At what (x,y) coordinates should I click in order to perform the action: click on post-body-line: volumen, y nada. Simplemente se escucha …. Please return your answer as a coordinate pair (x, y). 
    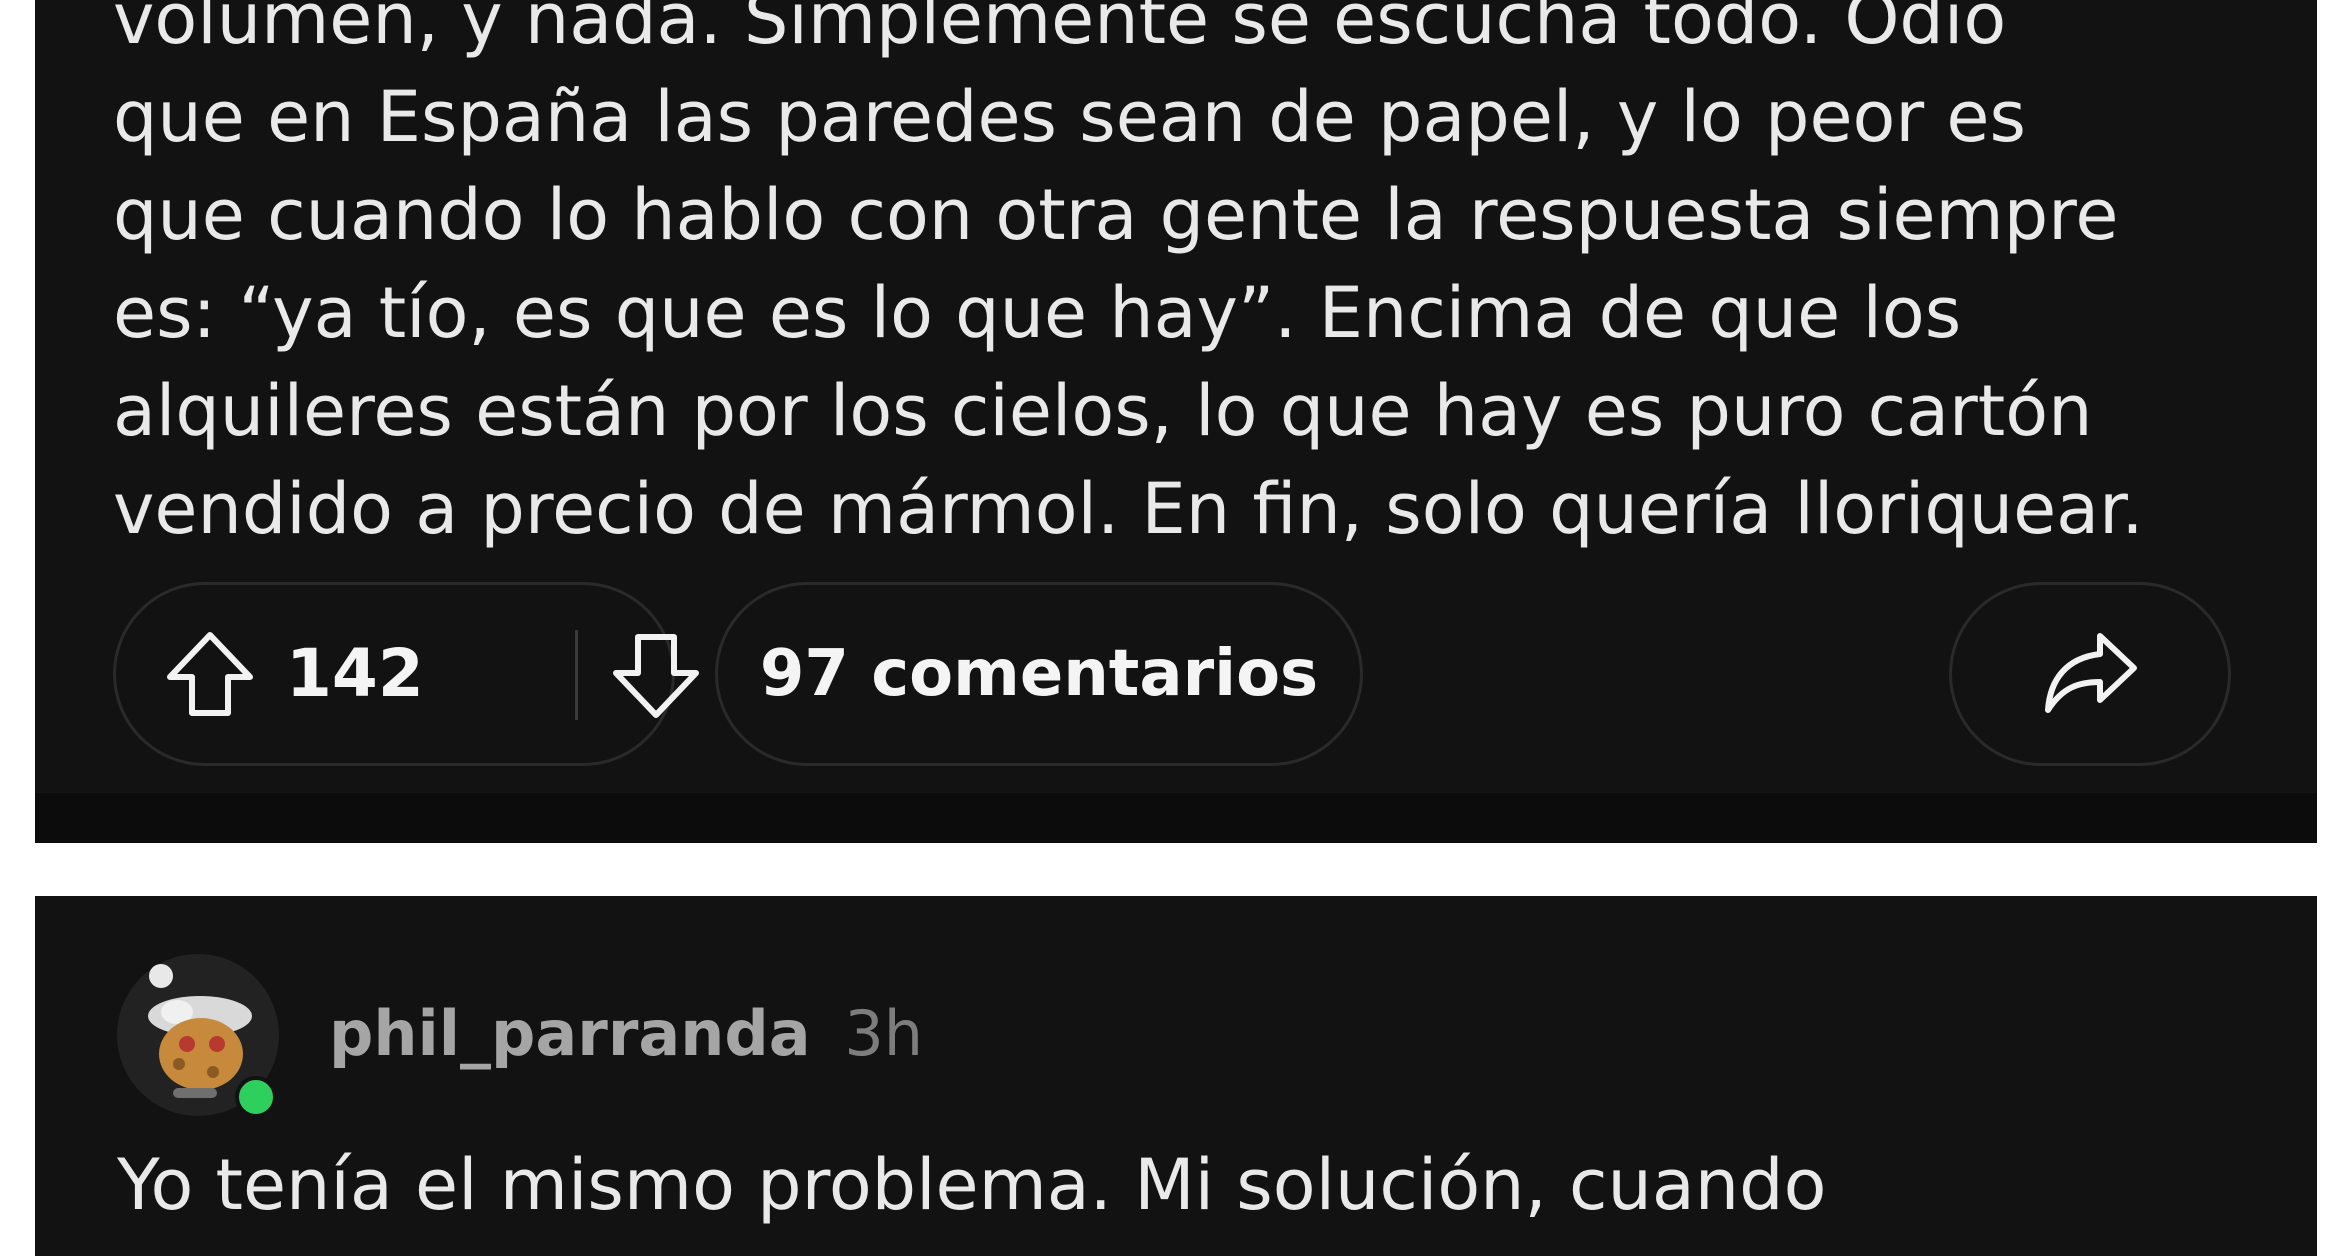
    Looking at the image, I should click on (1060, 30).